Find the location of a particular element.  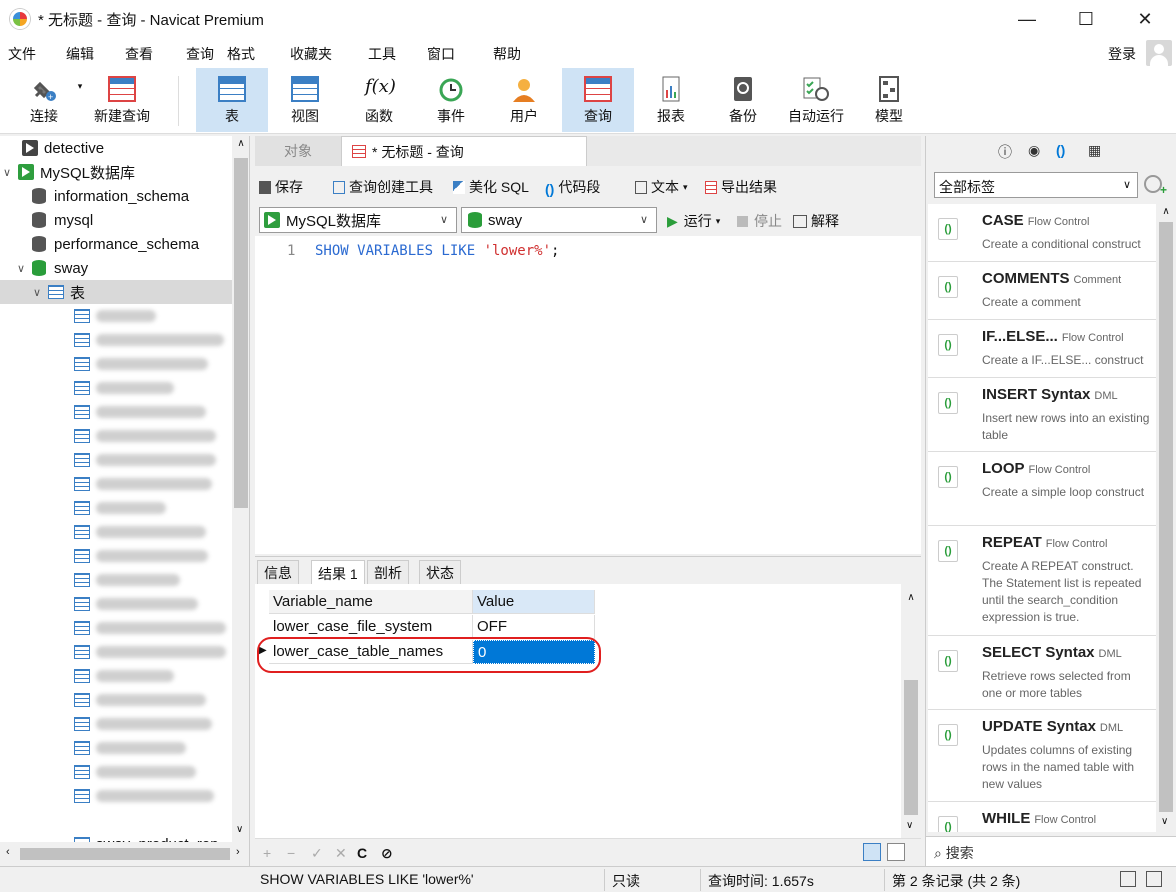

user-button: 用户 is located at coordinates (524, 100).